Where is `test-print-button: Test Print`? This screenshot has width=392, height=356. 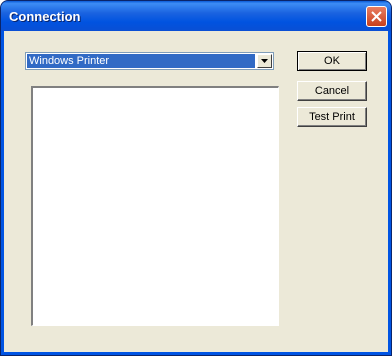 test-print-button: Test Print is located at coordinates (332, 117).